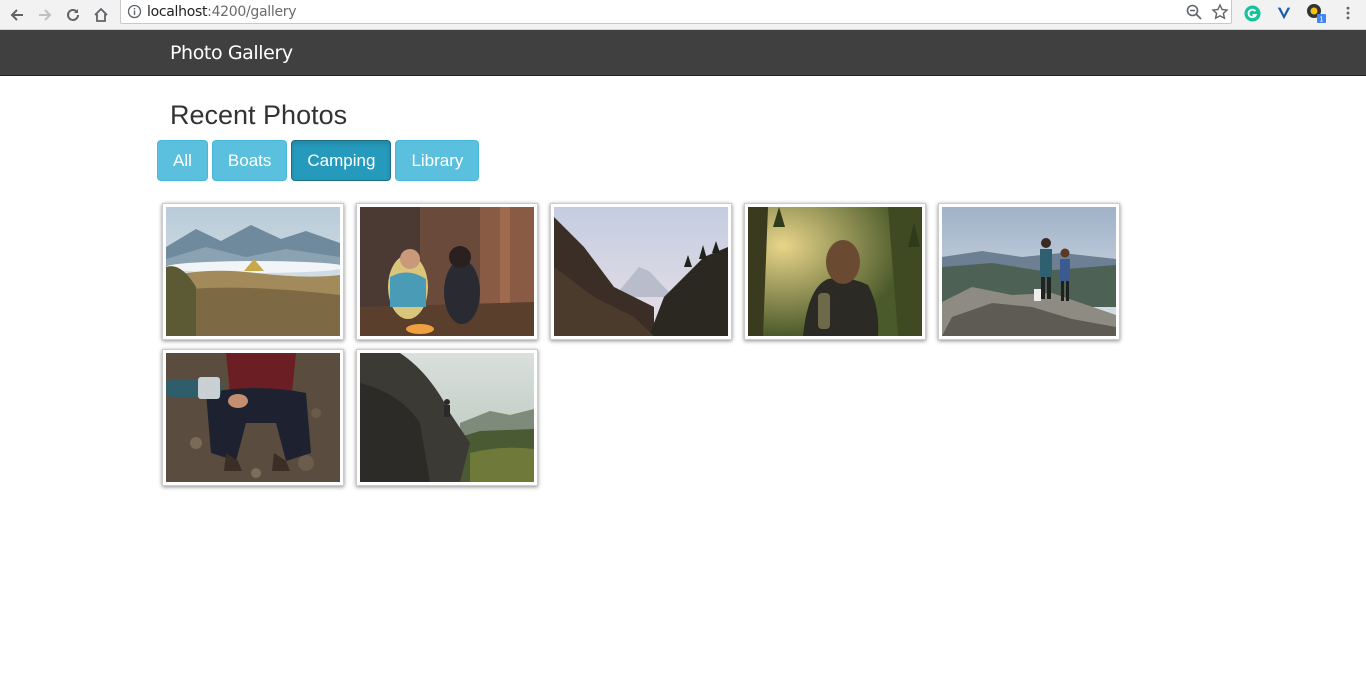 Image resolution: width=1366 pixels, height=682 pixels. I want to click on home-button, so click(101, 15).